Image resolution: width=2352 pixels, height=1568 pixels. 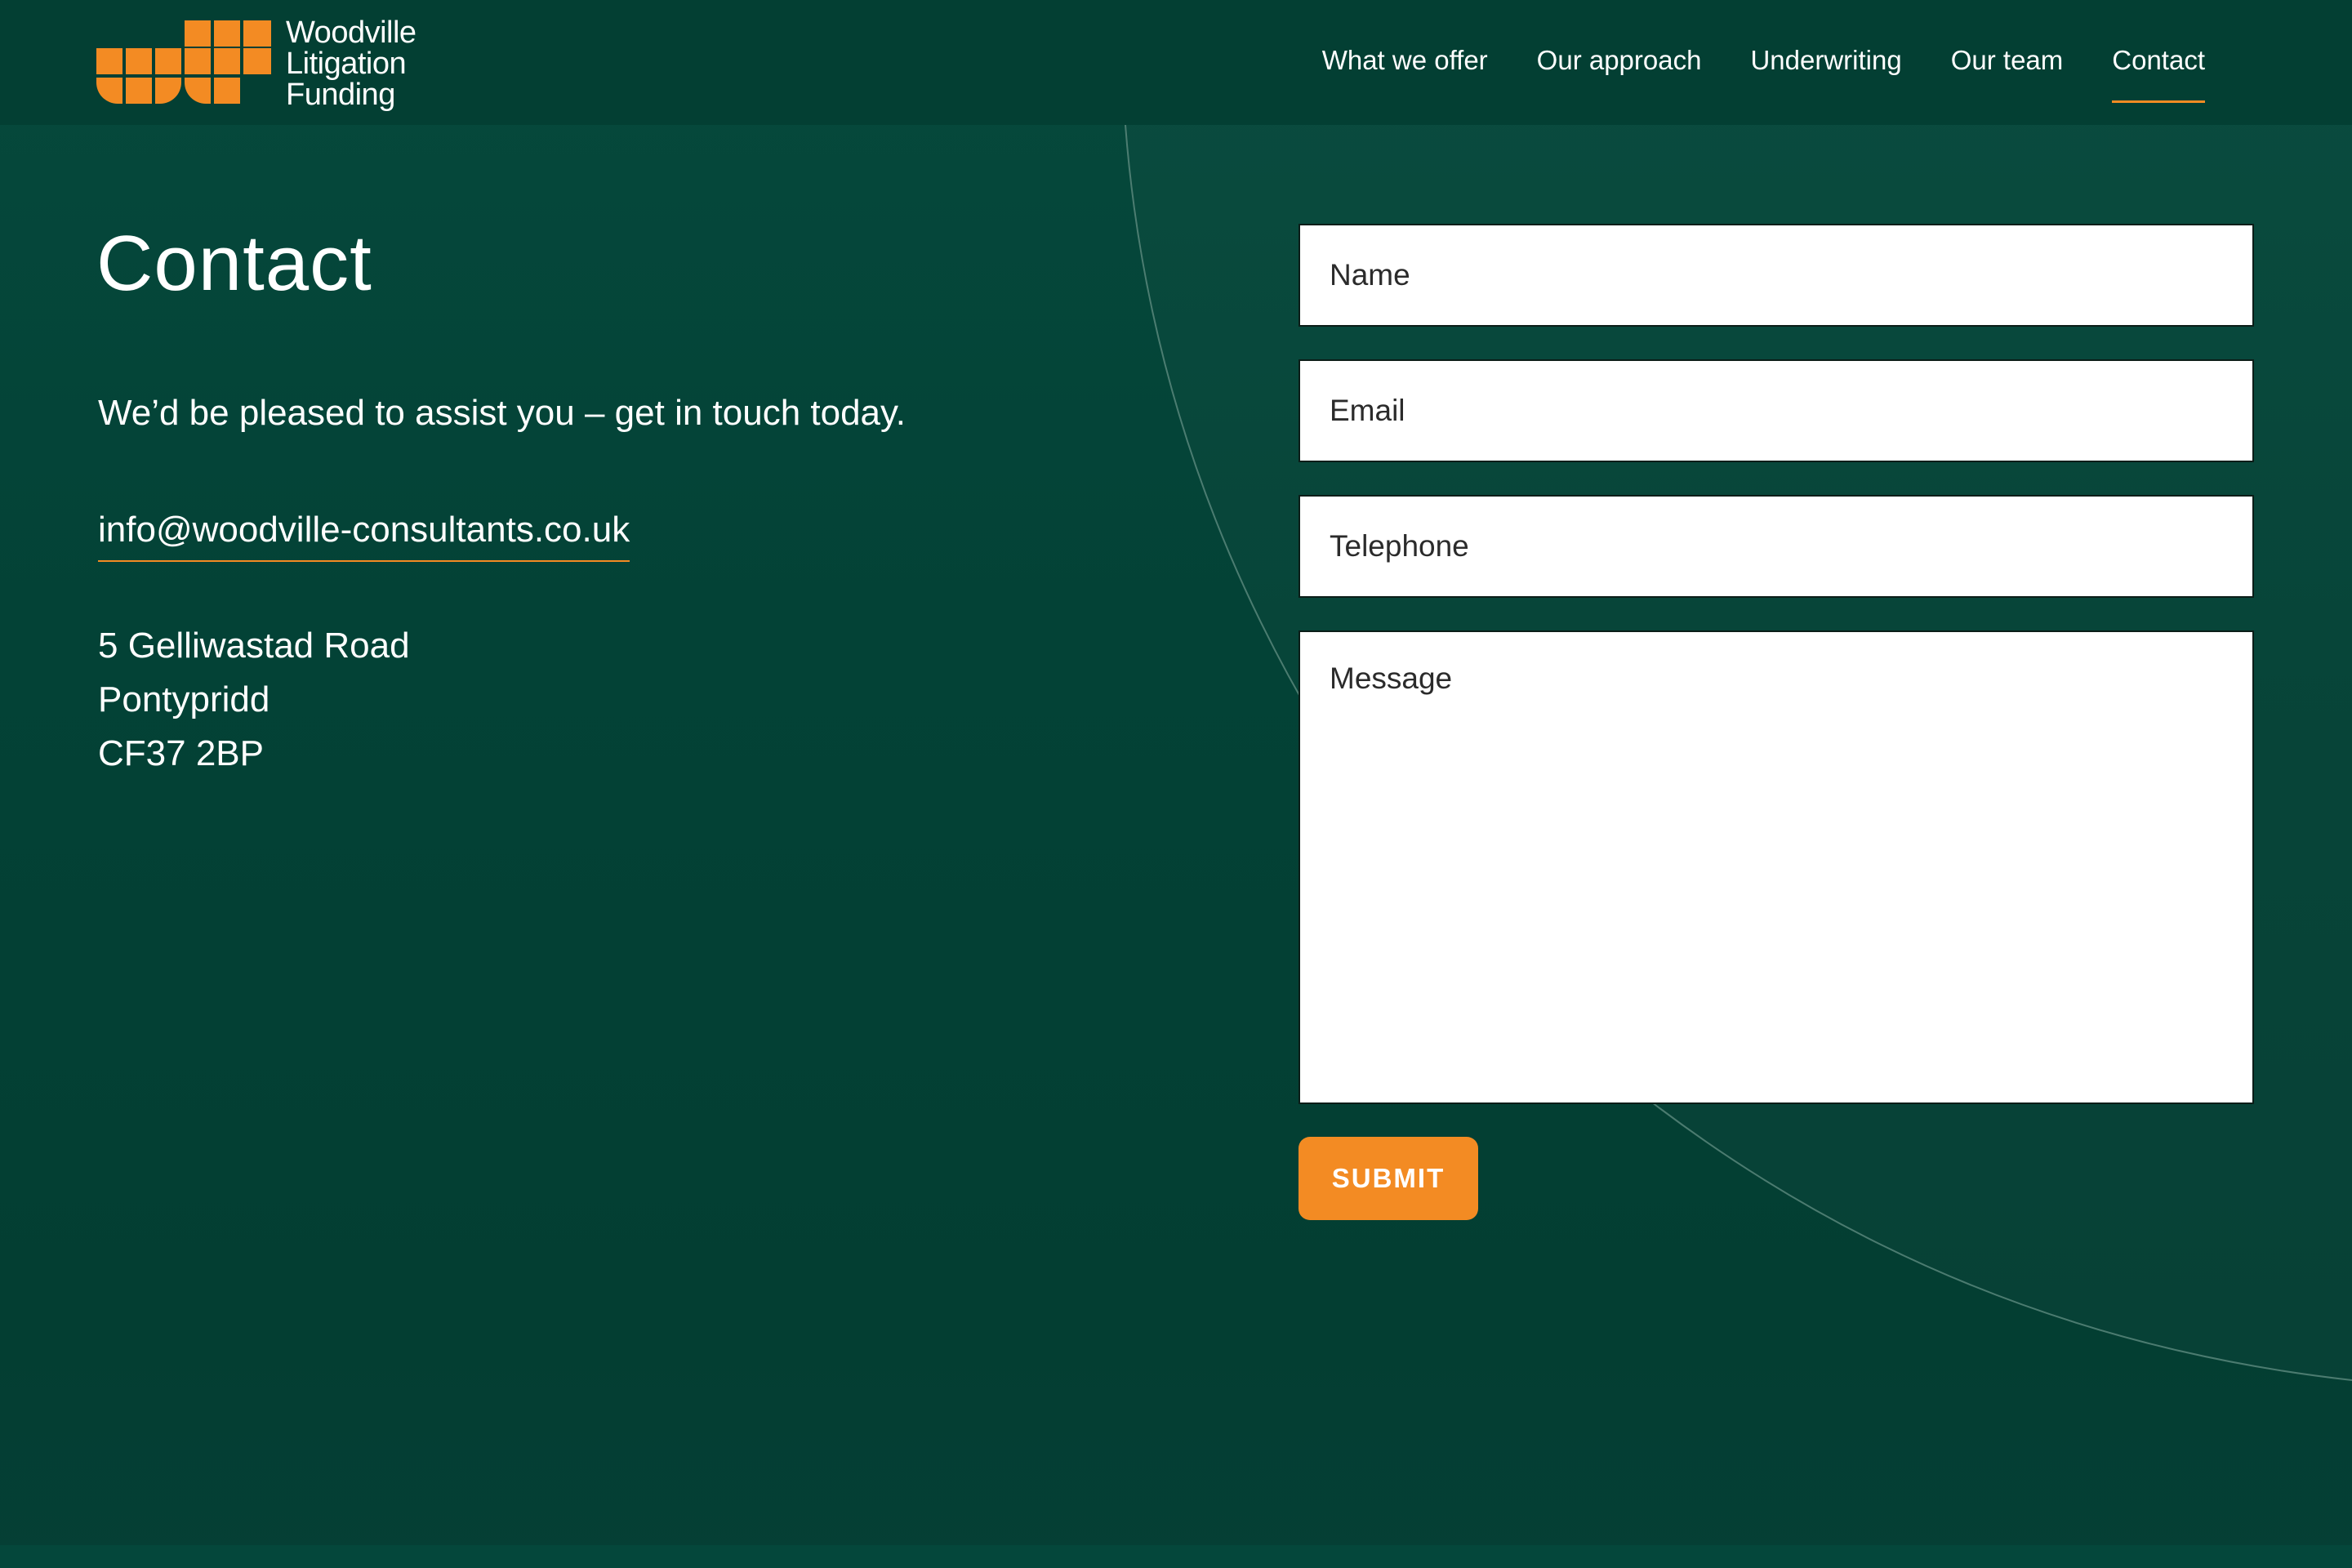 What do you see at coordinates (1776, 275) in the screenshot?
I see `name-input` at bounding box center [1776, 275].